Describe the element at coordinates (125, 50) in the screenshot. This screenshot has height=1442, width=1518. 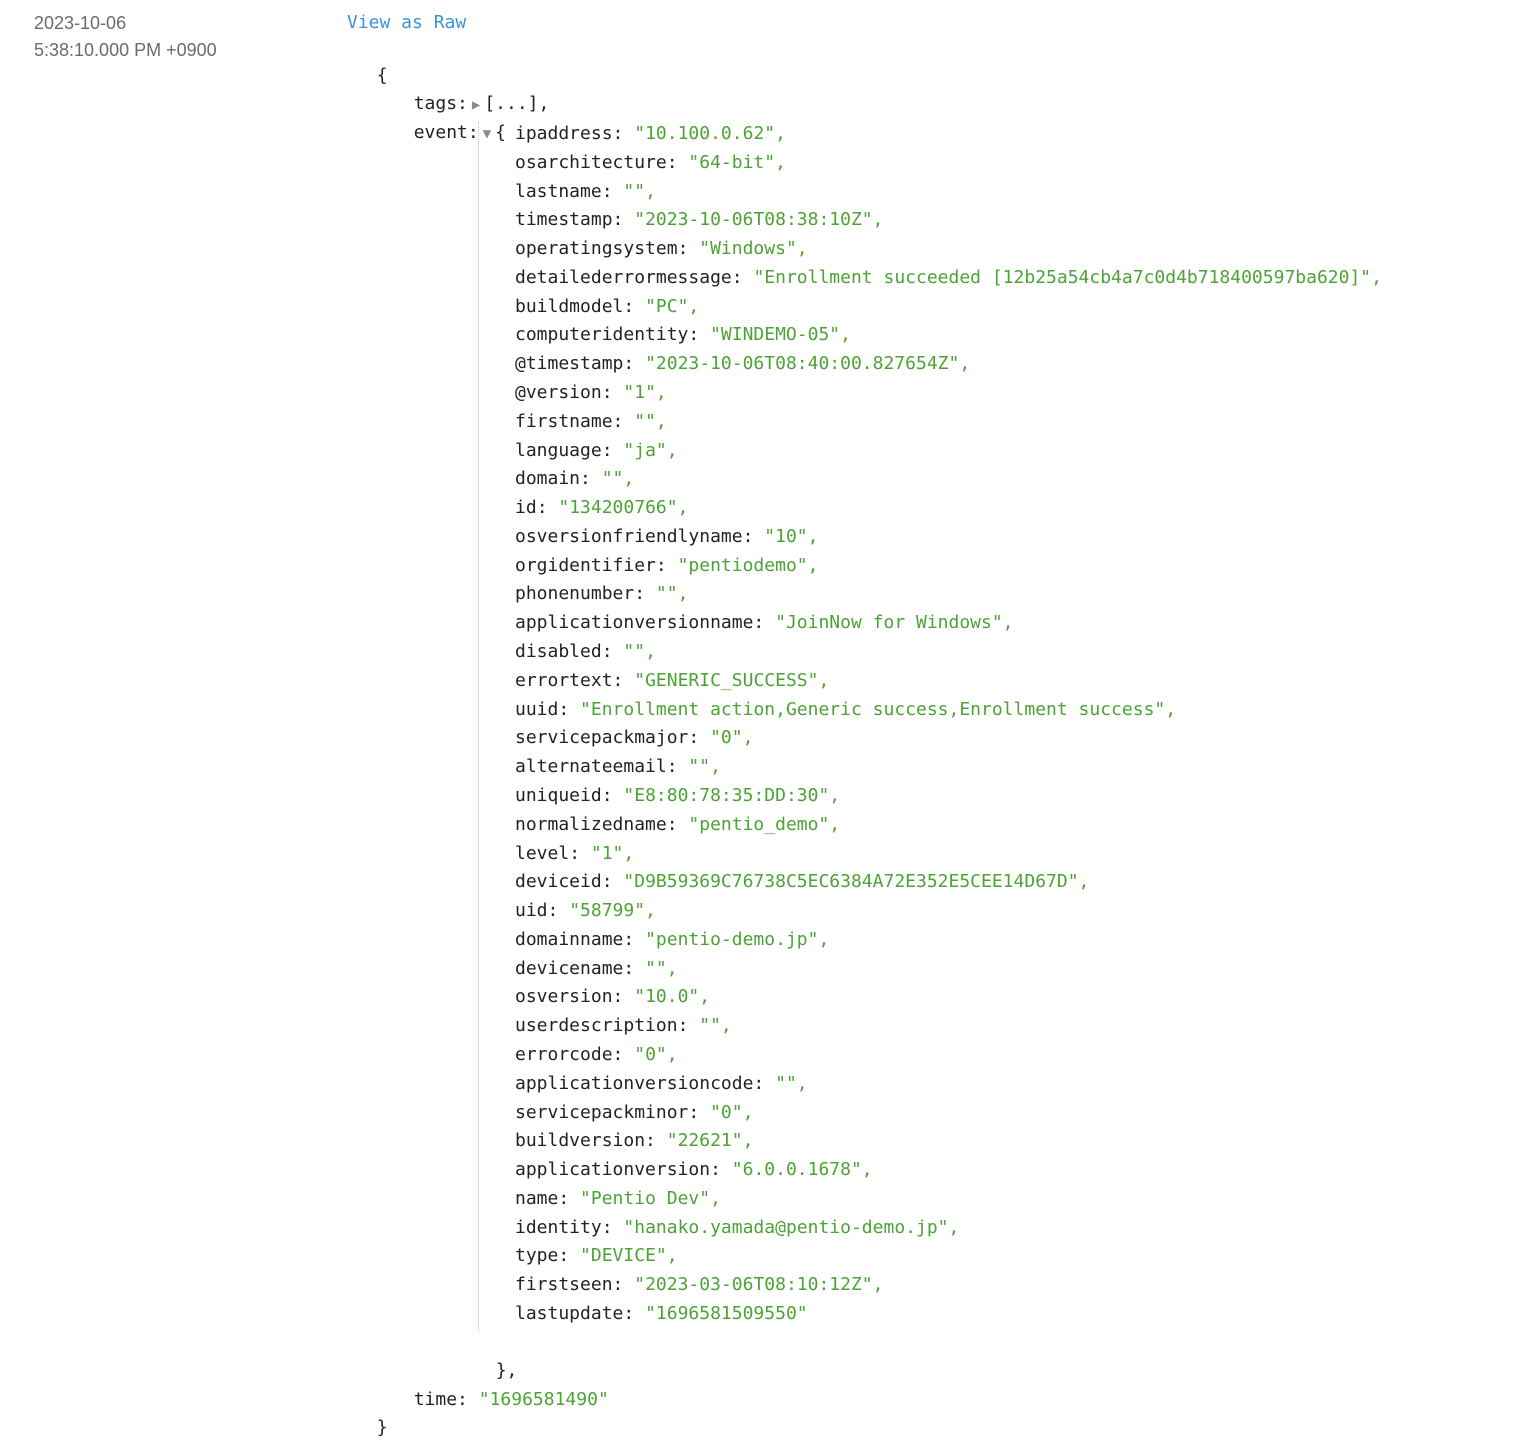
I see `log-time: 5:38:10.000 PM +0900` at that location.